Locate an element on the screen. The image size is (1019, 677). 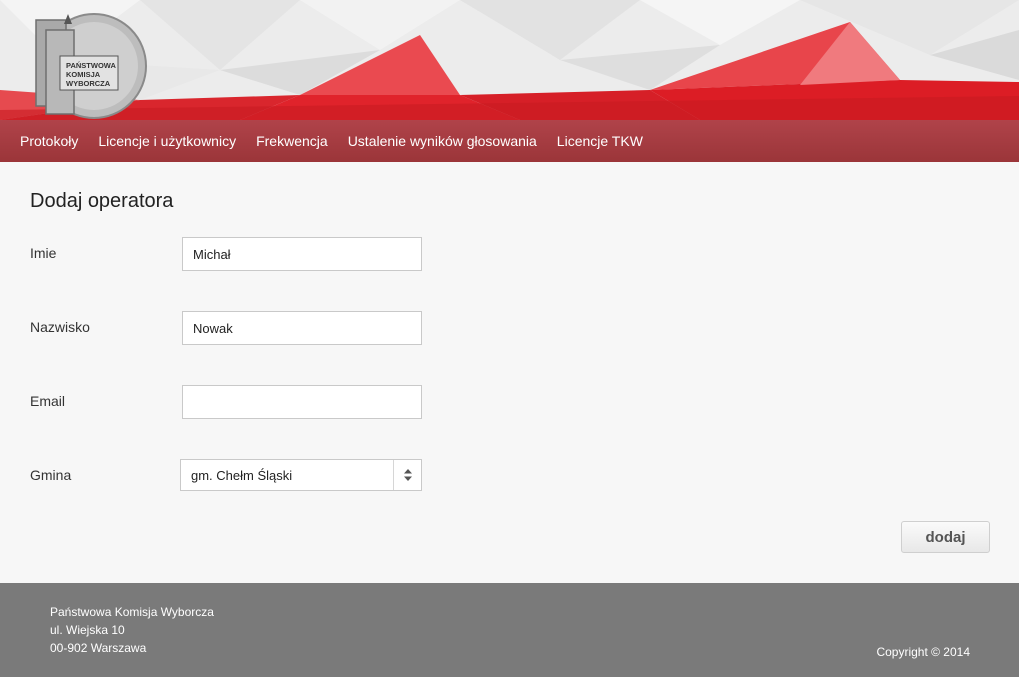
nav-item-licenses-users: Licencje i użytkownicy is located at coordinates (167, 141).